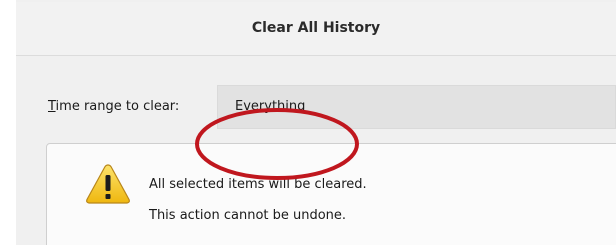 This screenshot has width=616, height=245. I want to click on warning-message-line2: This action cannot be undone., so click(248, 215).